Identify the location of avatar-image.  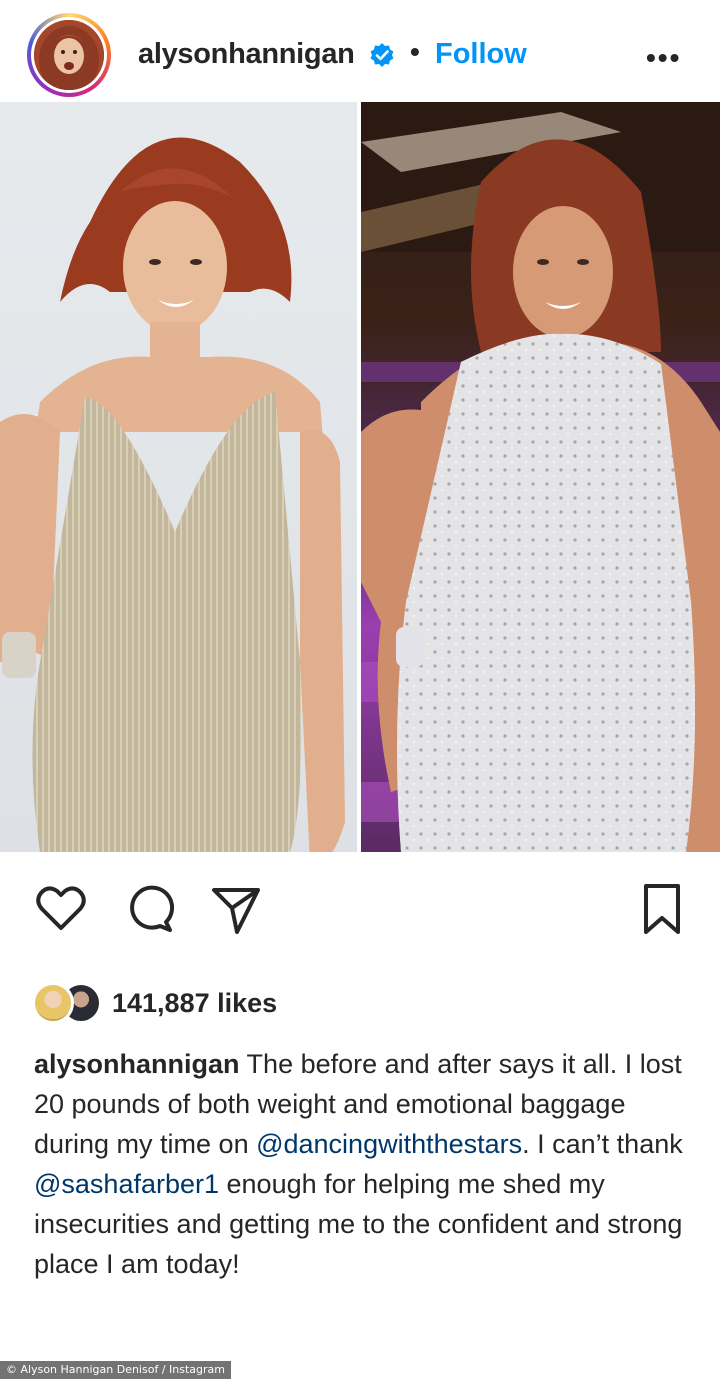
(69, 55).